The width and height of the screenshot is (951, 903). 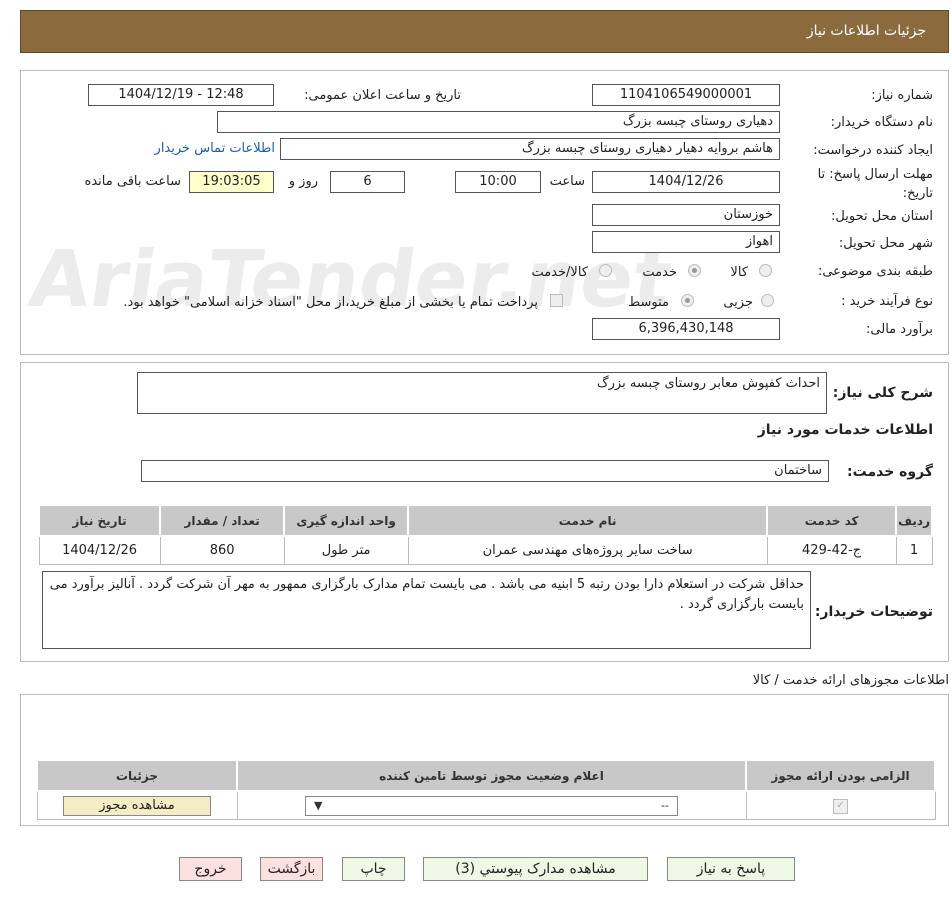 What do you see at coordinates (605, 270) in the screenshot?
I see `category-radio-both` at bounding box center [605, 270].